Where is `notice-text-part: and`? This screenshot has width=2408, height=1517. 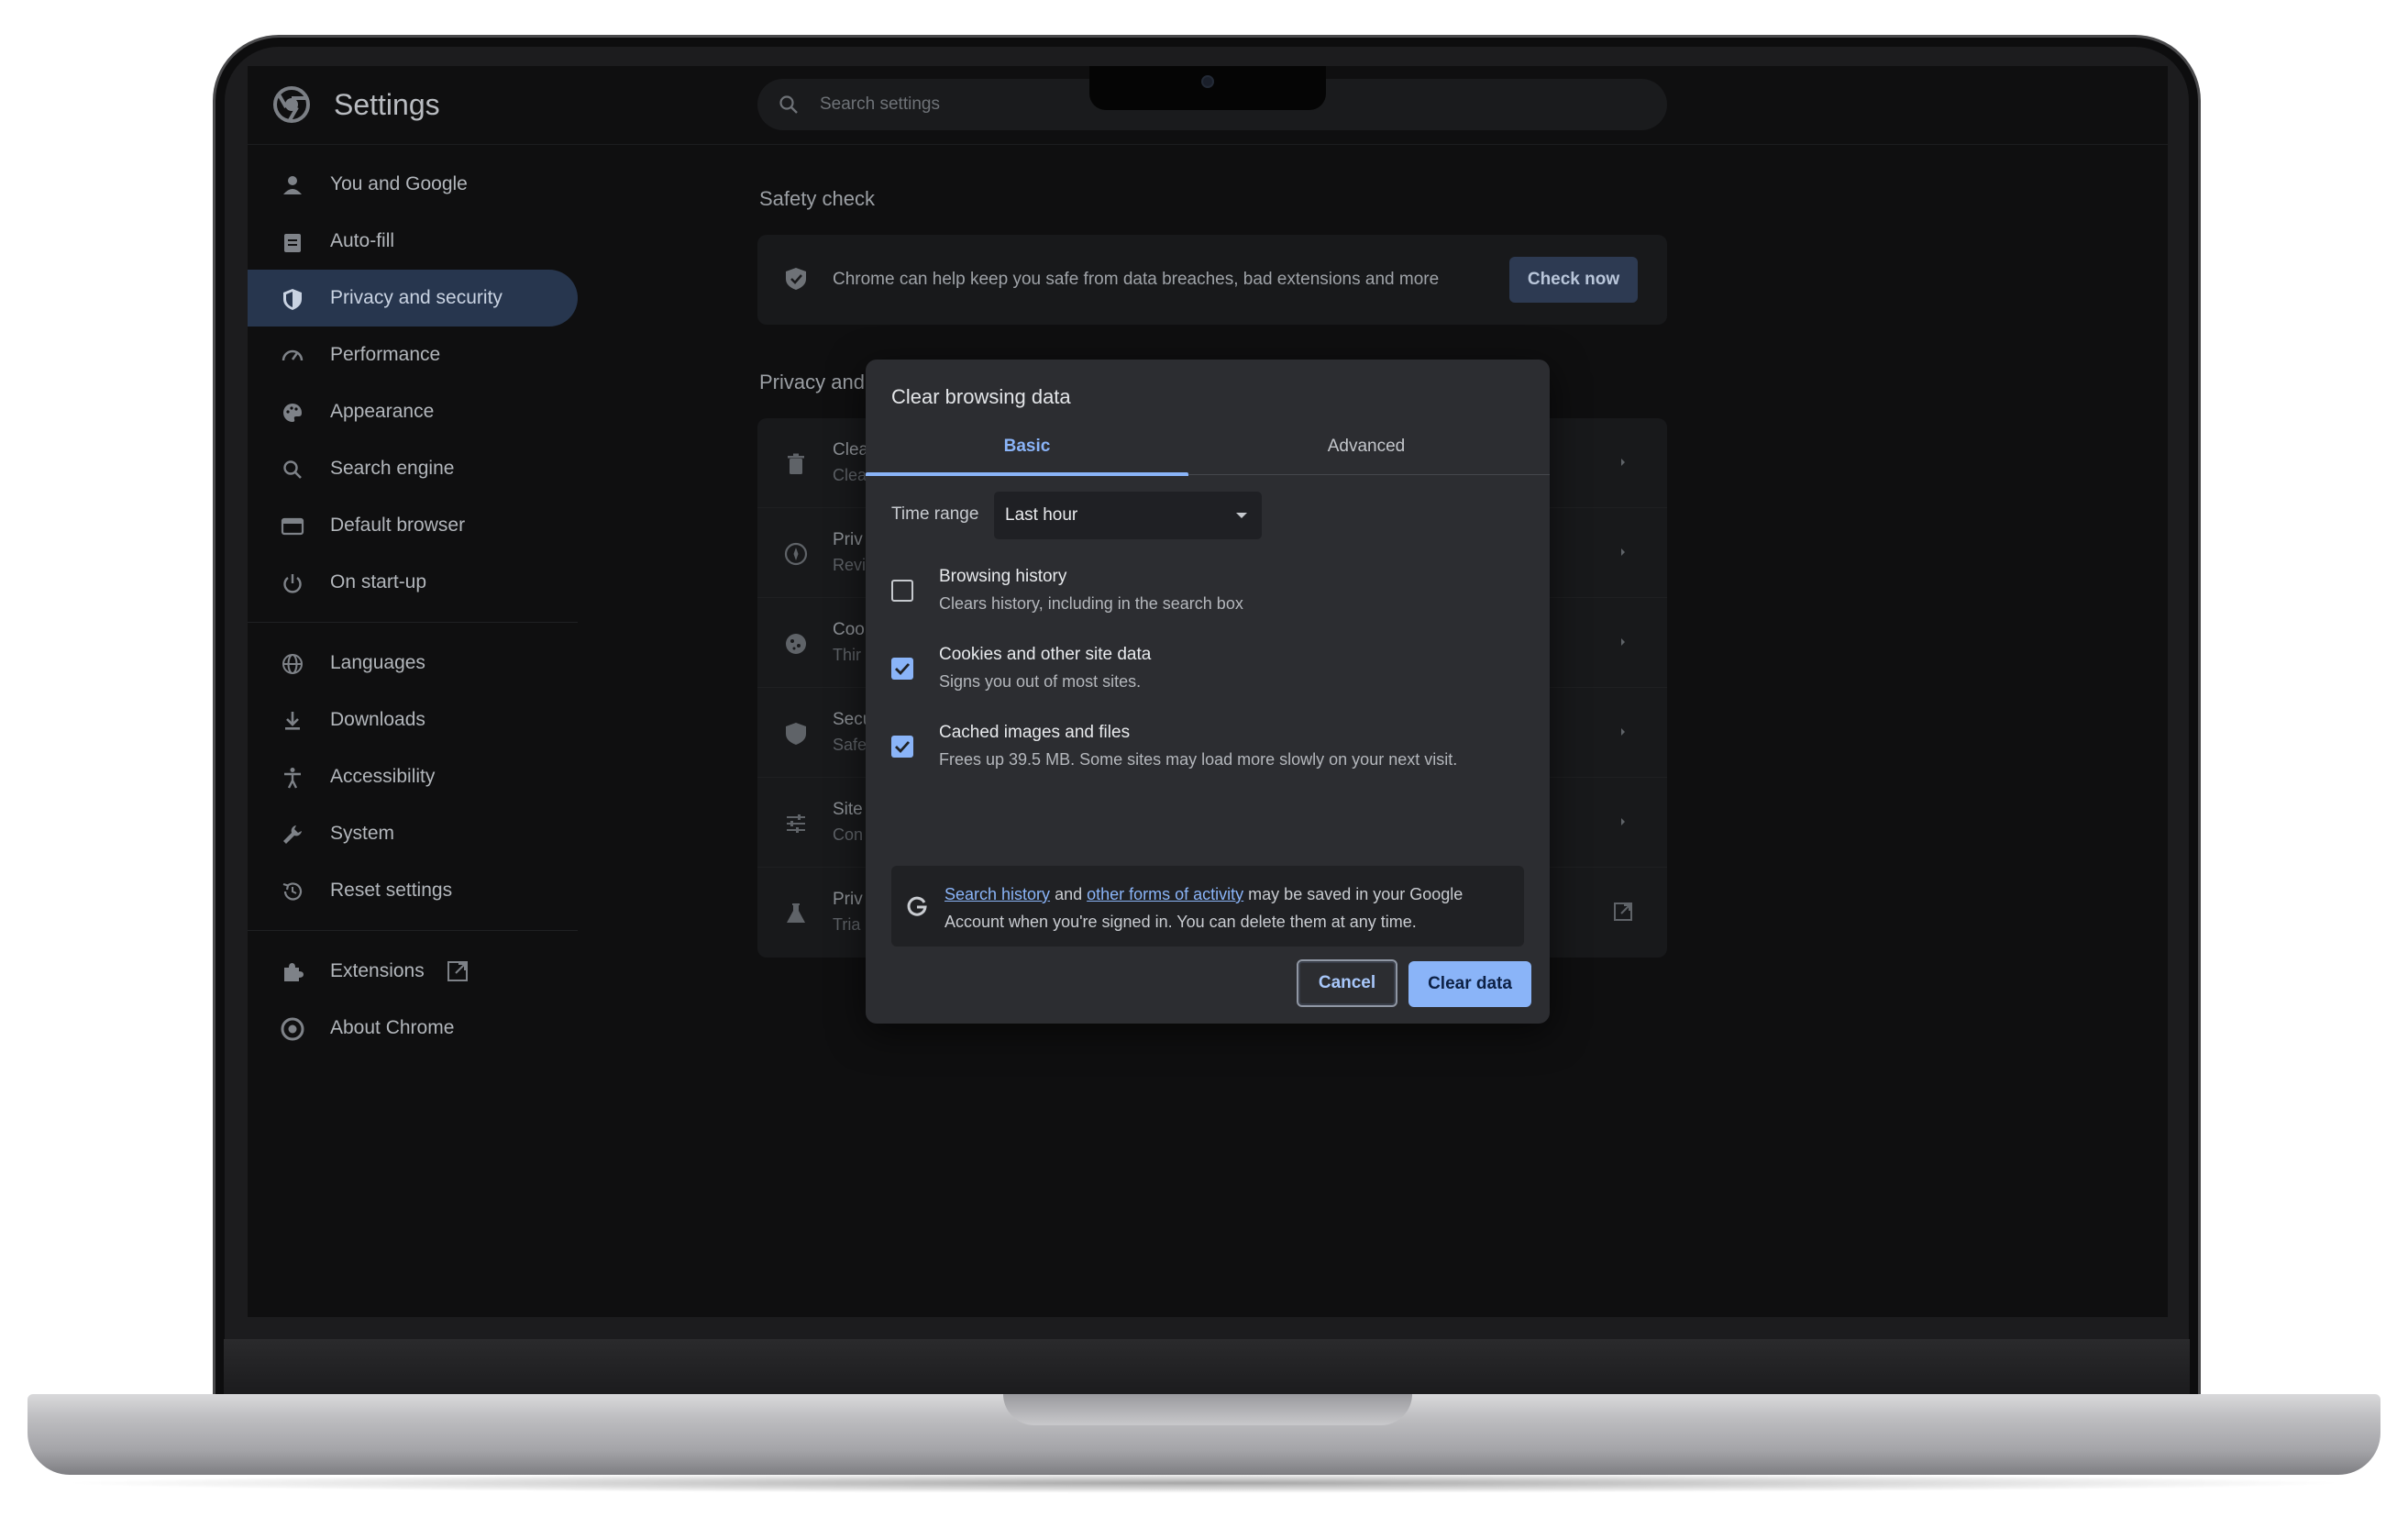 notice-text-part: and is located at coordinates (1069, 894).